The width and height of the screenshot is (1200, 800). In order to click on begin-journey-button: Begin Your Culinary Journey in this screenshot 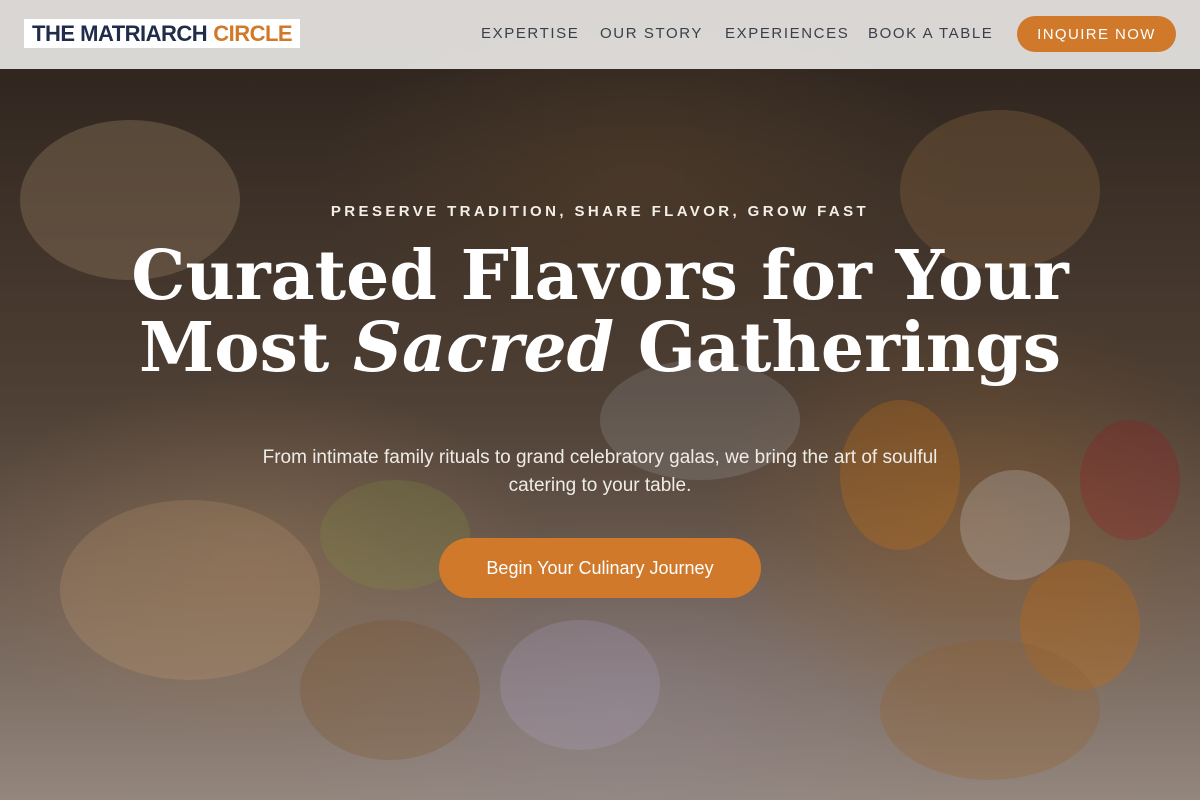, I will do `click(600, 568)`.